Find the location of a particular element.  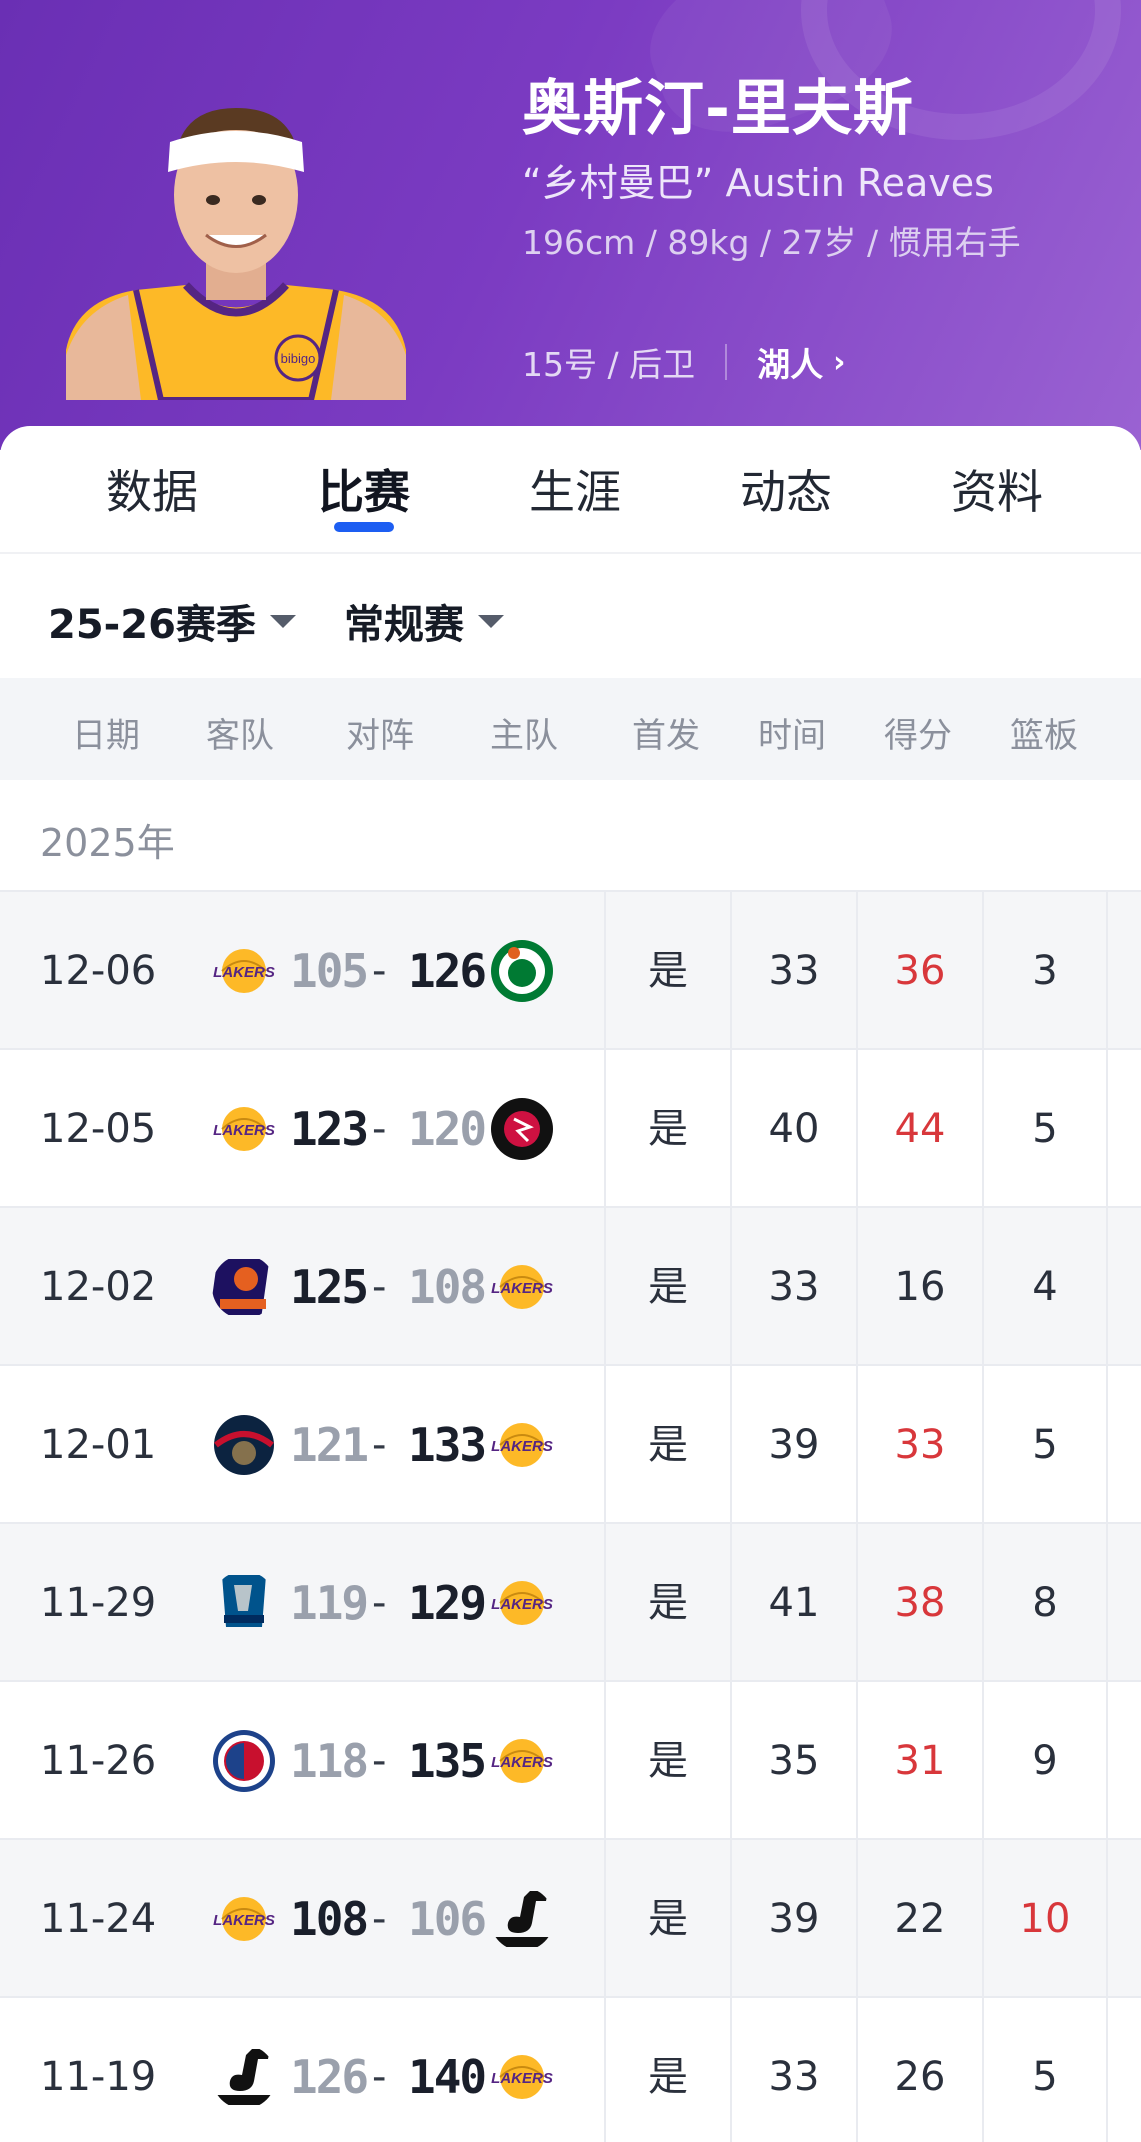

minutes-cell: 41 is located at coordinates (794, 1603).